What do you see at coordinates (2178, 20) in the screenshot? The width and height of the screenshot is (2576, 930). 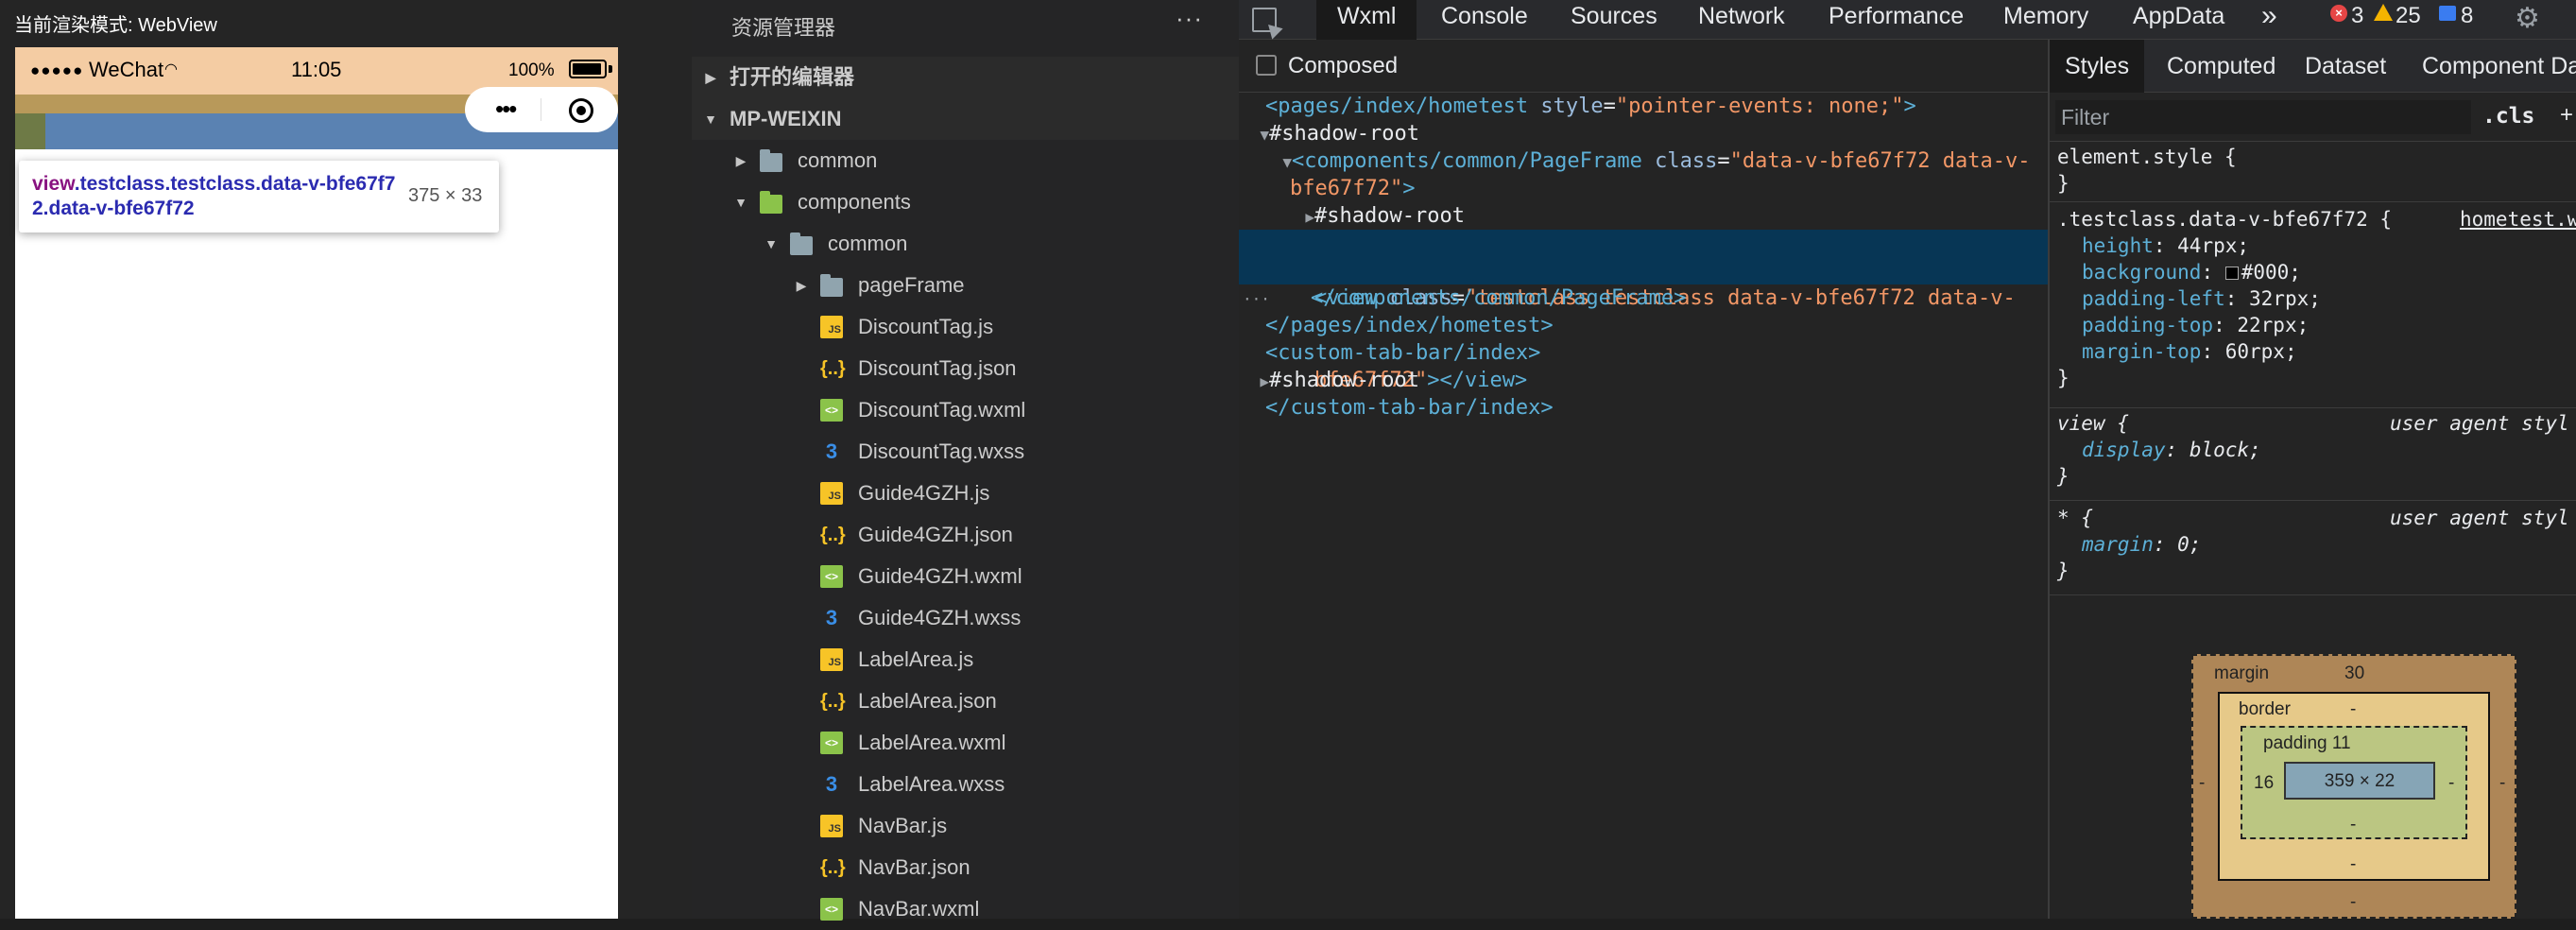 I see `tab-appdata: AppData` at bounding box center [2178, 20].